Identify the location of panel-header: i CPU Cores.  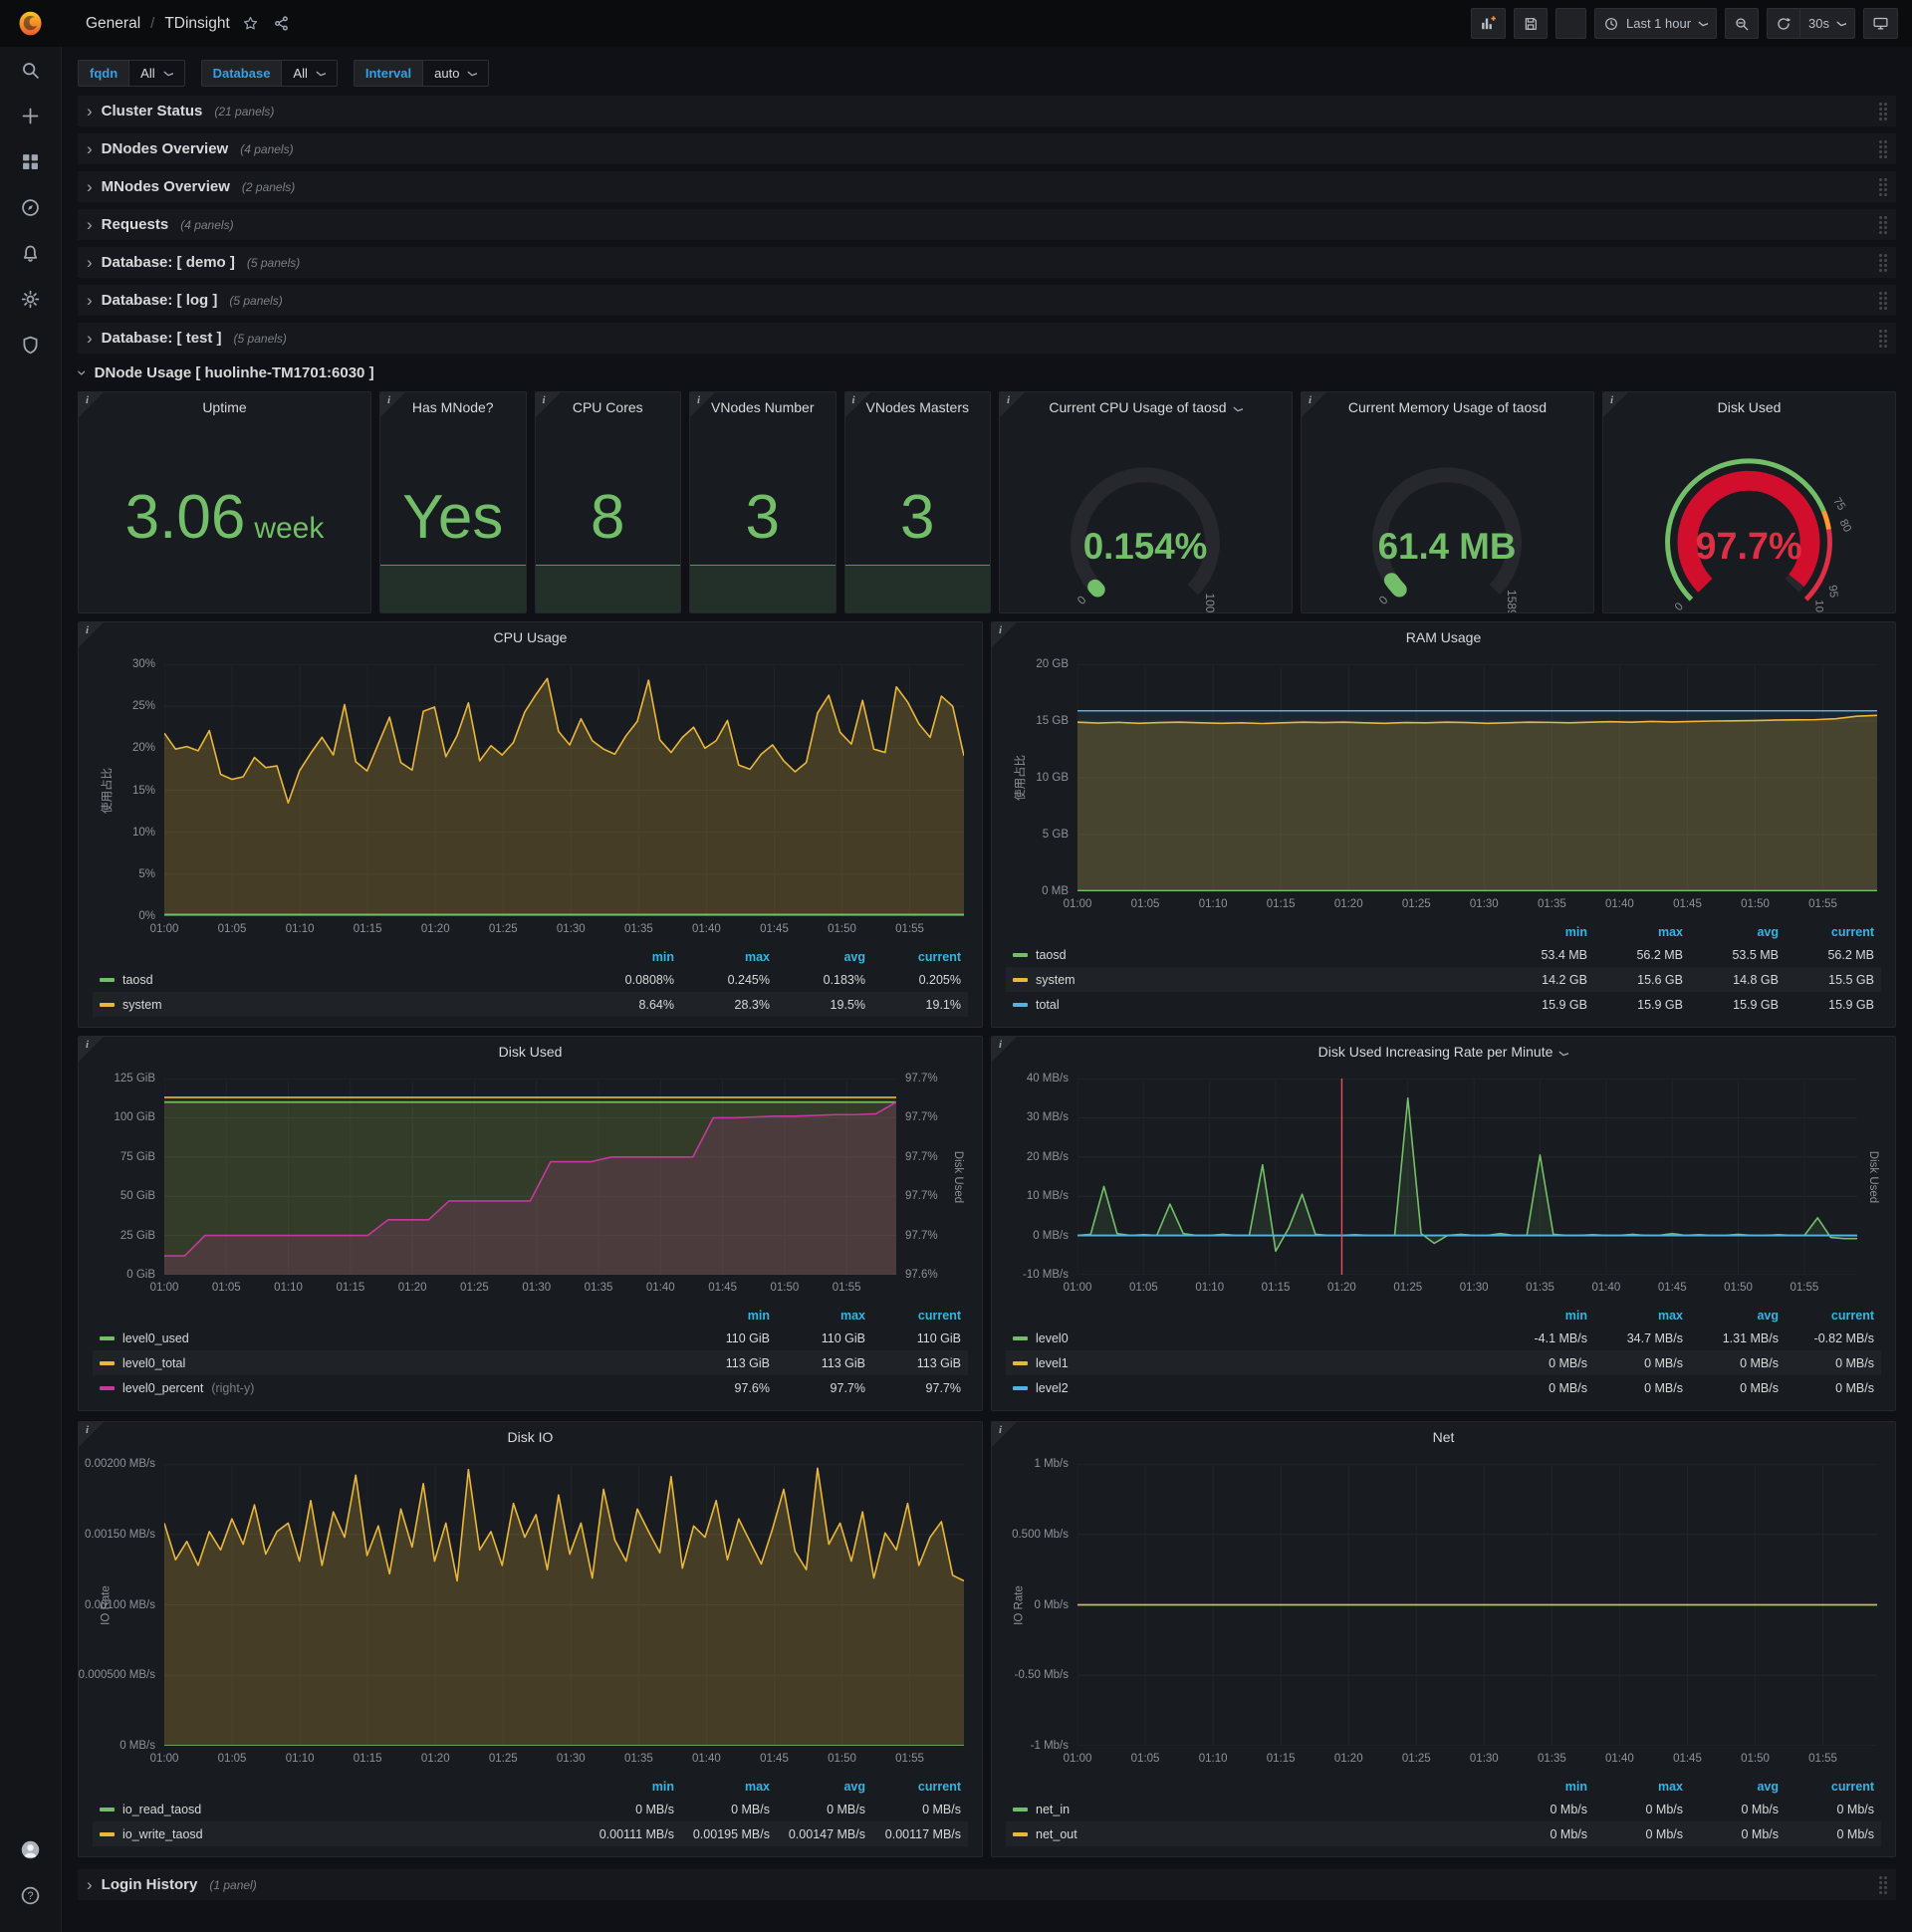
(608, 407).